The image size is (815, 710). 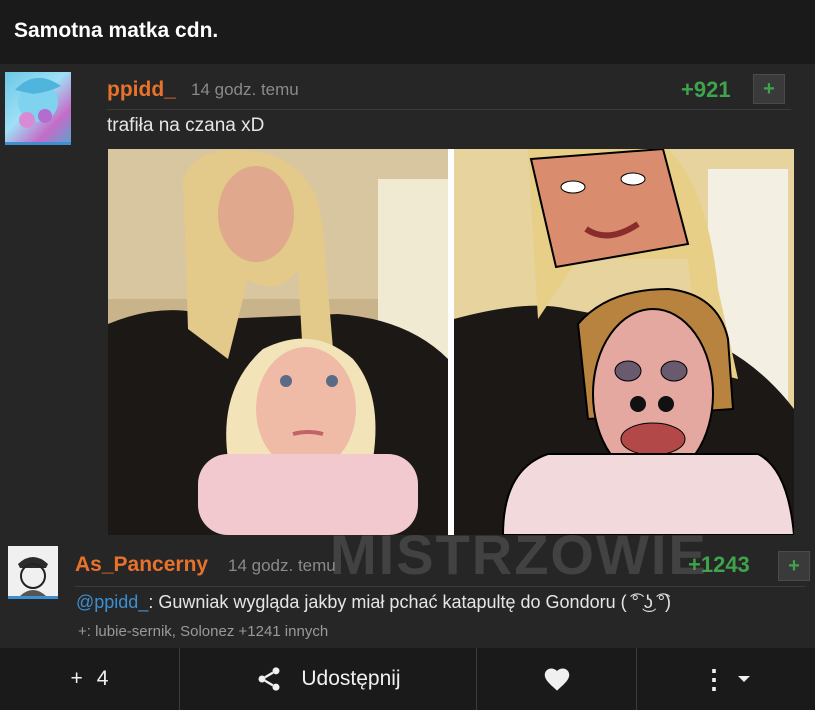 What do you see at coordinates (519, 554) in the screenshot?
I see `watermark: MISTRZOWIE` at bounding box center [519, 554].